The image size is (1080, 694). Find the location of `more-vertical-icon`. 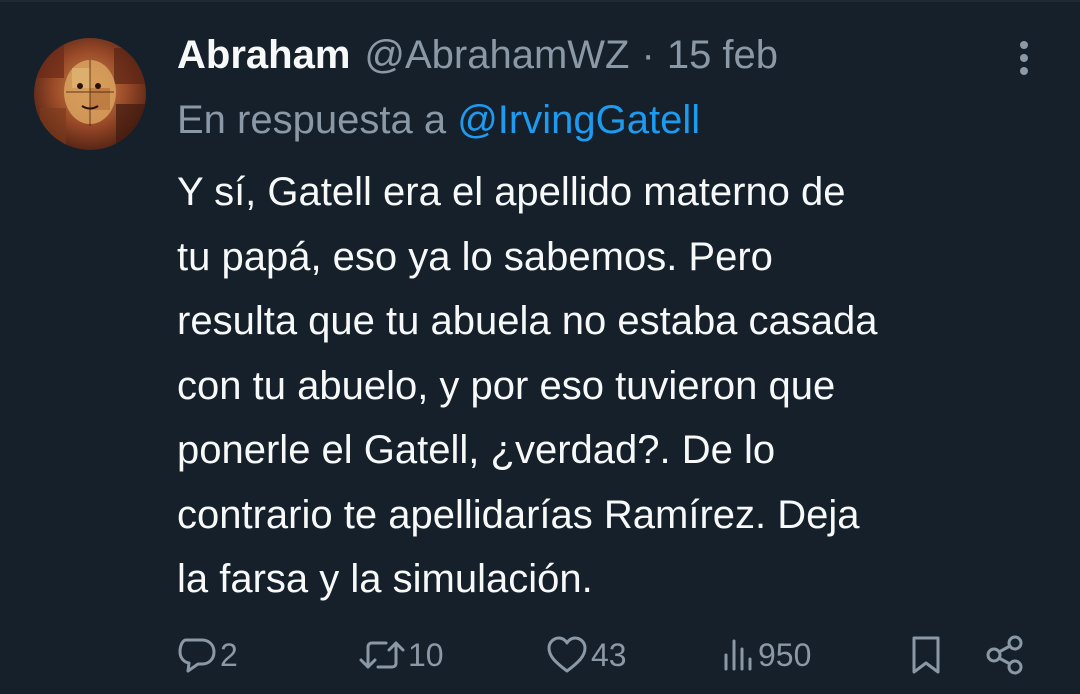

more-vertical-icon is located at coordinates (1024, 58).